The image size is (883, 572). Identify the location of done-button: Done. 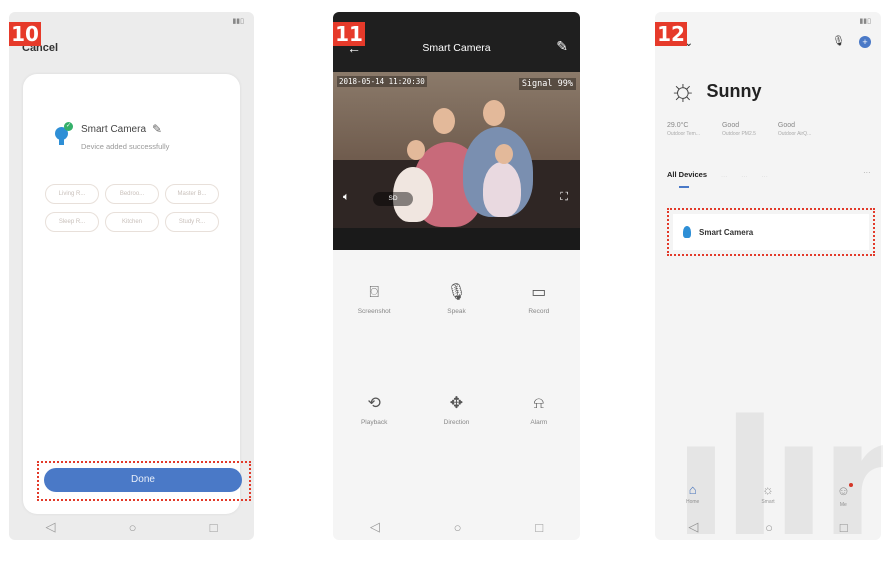
(143, 480).